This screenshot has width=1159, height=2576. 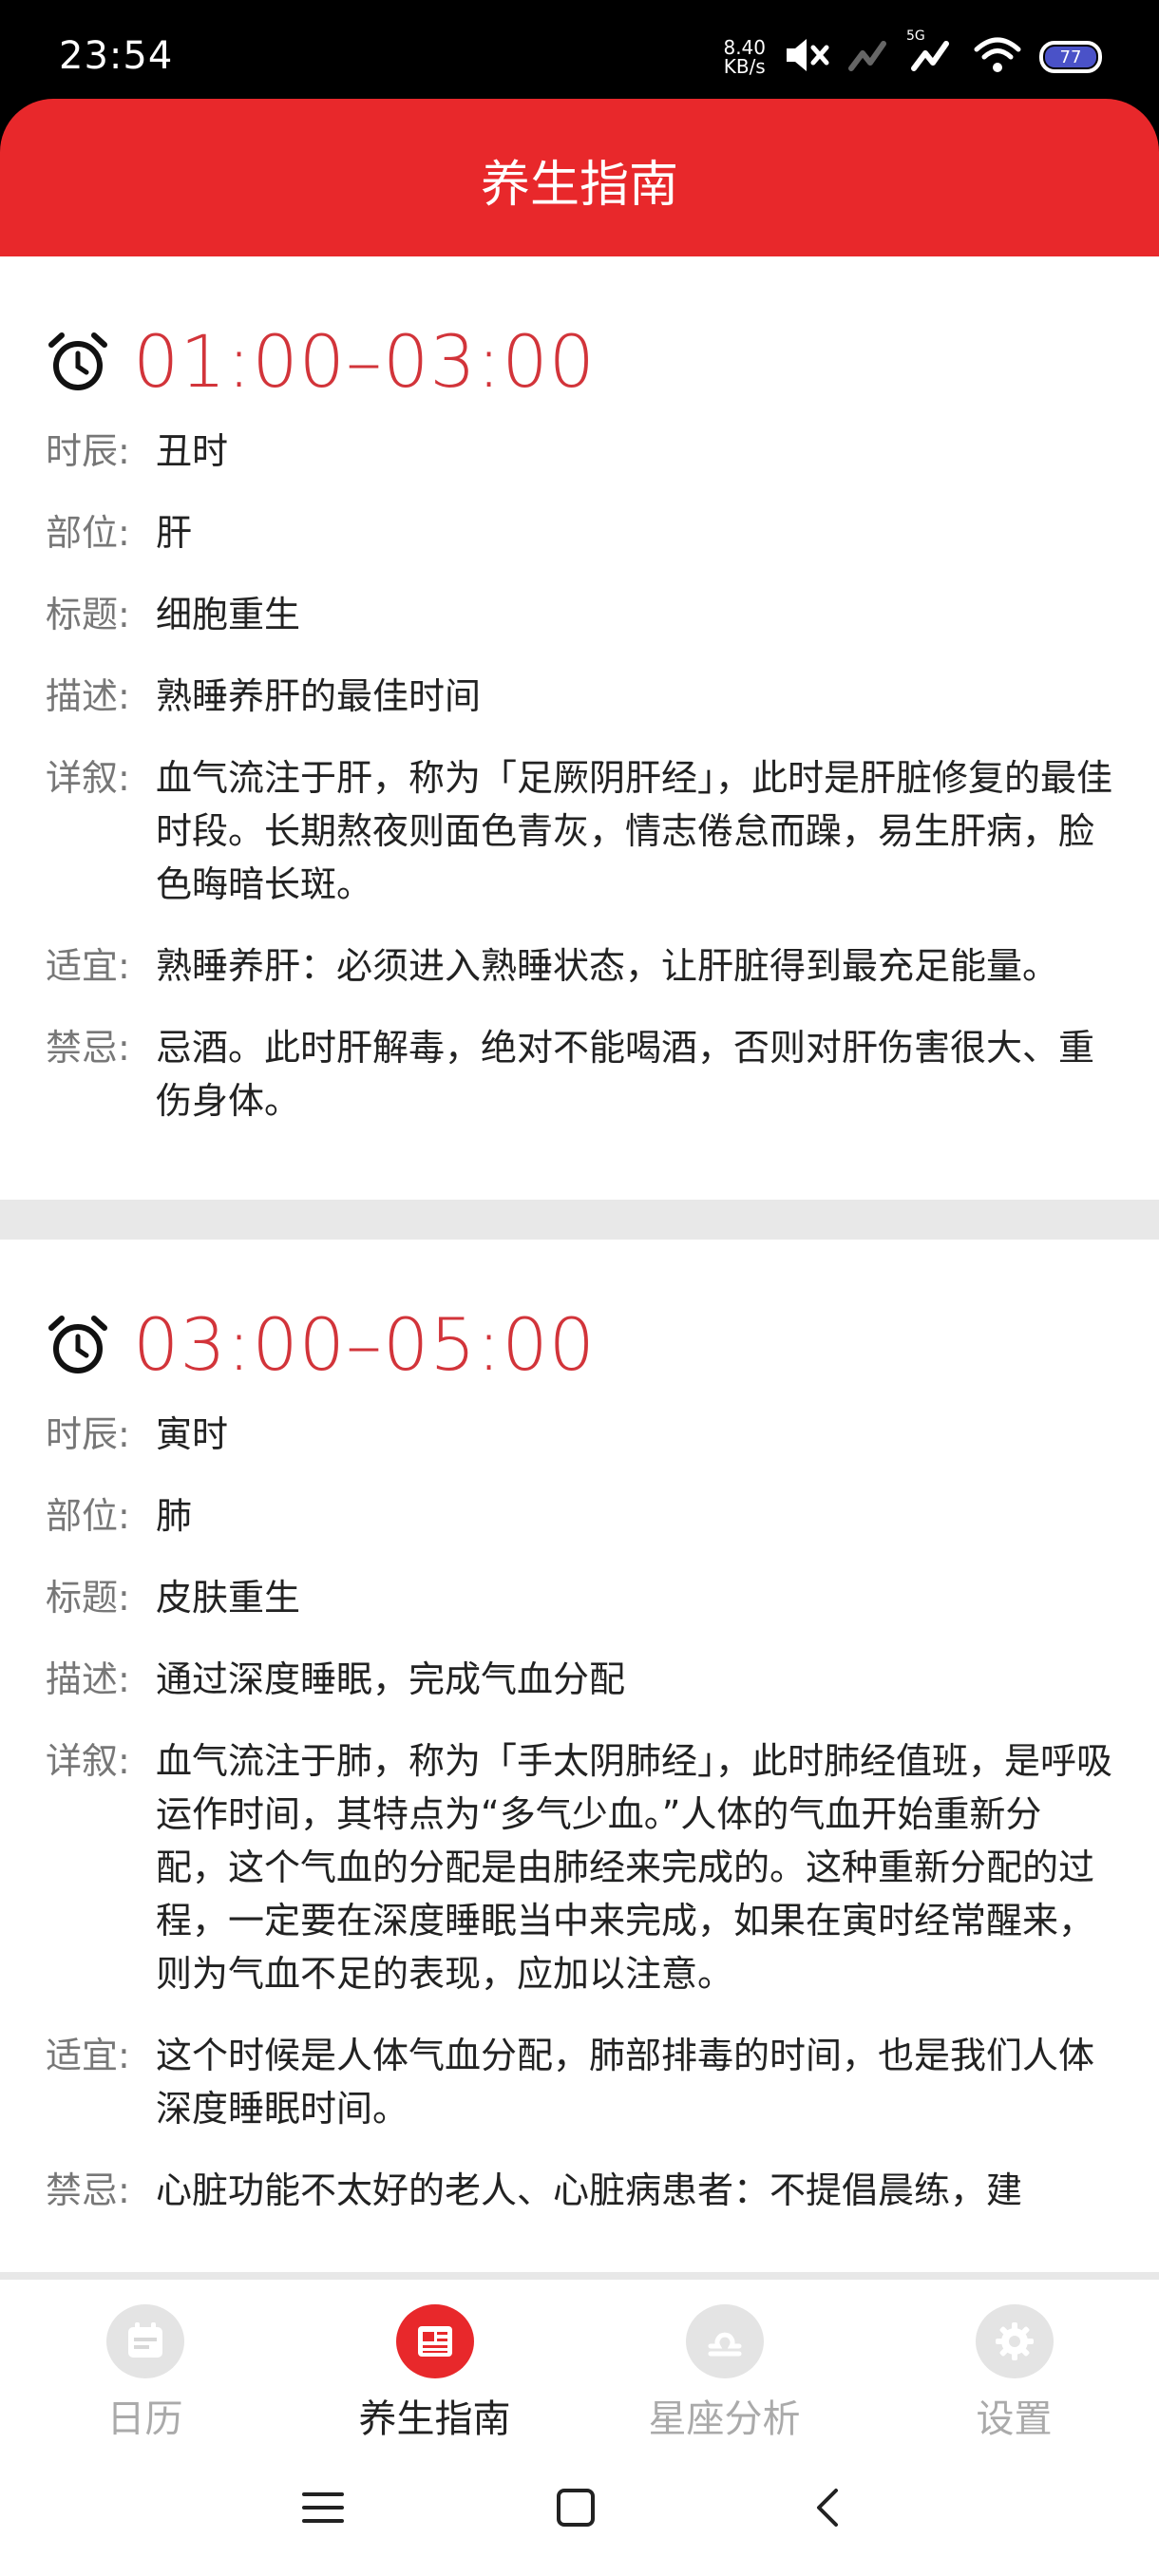 I want to click on news-icon, so click(x=434, y=2341).